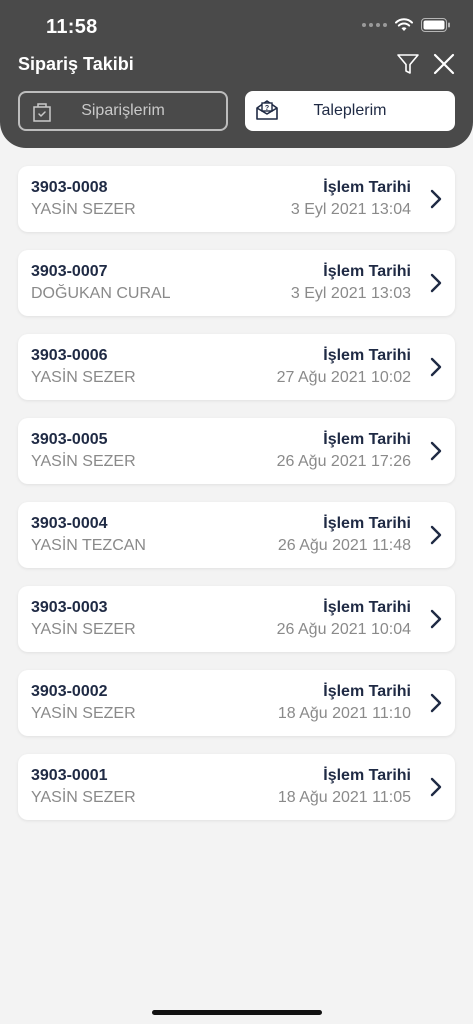 The image size is (473, 1024). What do you see at coordinates (344, 797) in the screenshot?
I see `item-date: 18 Ağu 2021 11:05` at bounding box center [344, 797].